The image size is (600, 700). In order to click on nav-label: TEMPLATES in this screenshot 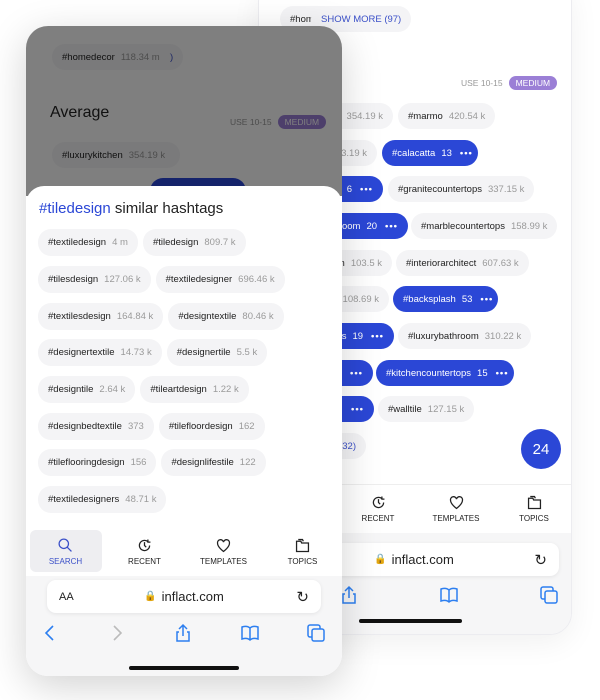, I will do `click(223, 561)`.